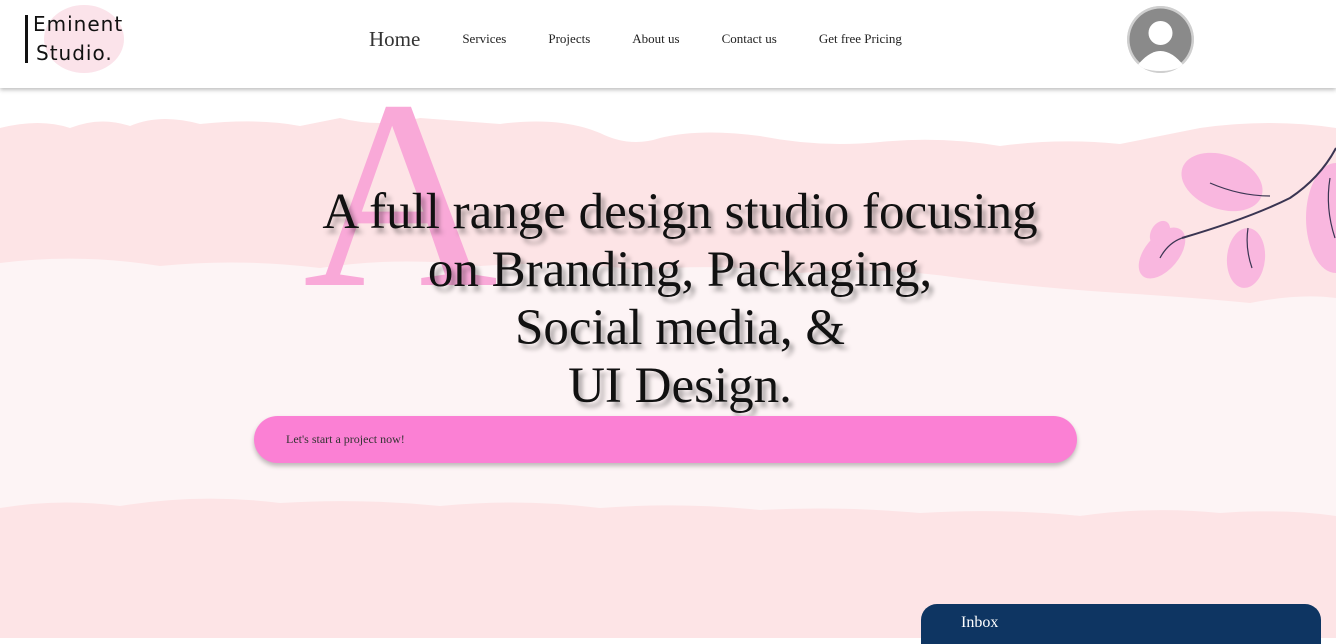  Describe the element at coordinates (78, 24) in the screenshot. I see `logo-text-line1: Eminent` at that location.